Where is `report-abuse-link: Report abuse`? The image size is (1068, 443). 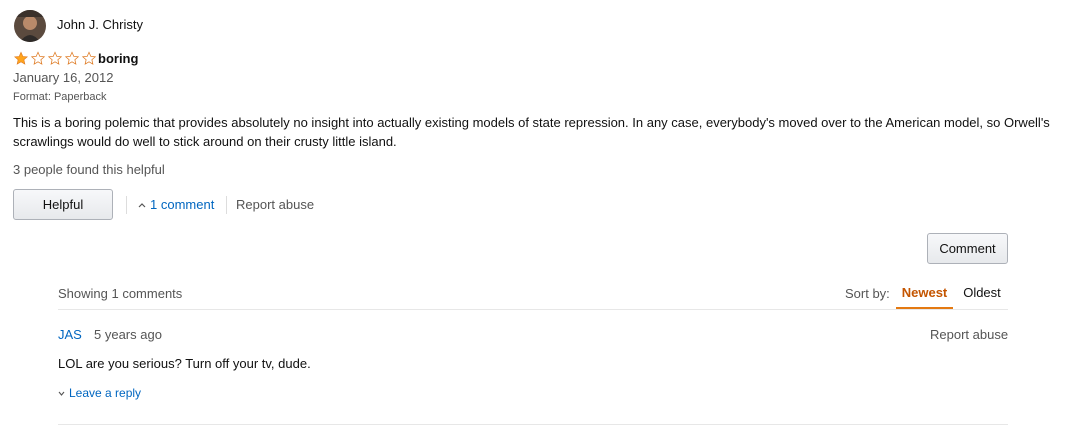
report-abuse-link: Report abuse is located at coordinates (275, 204).